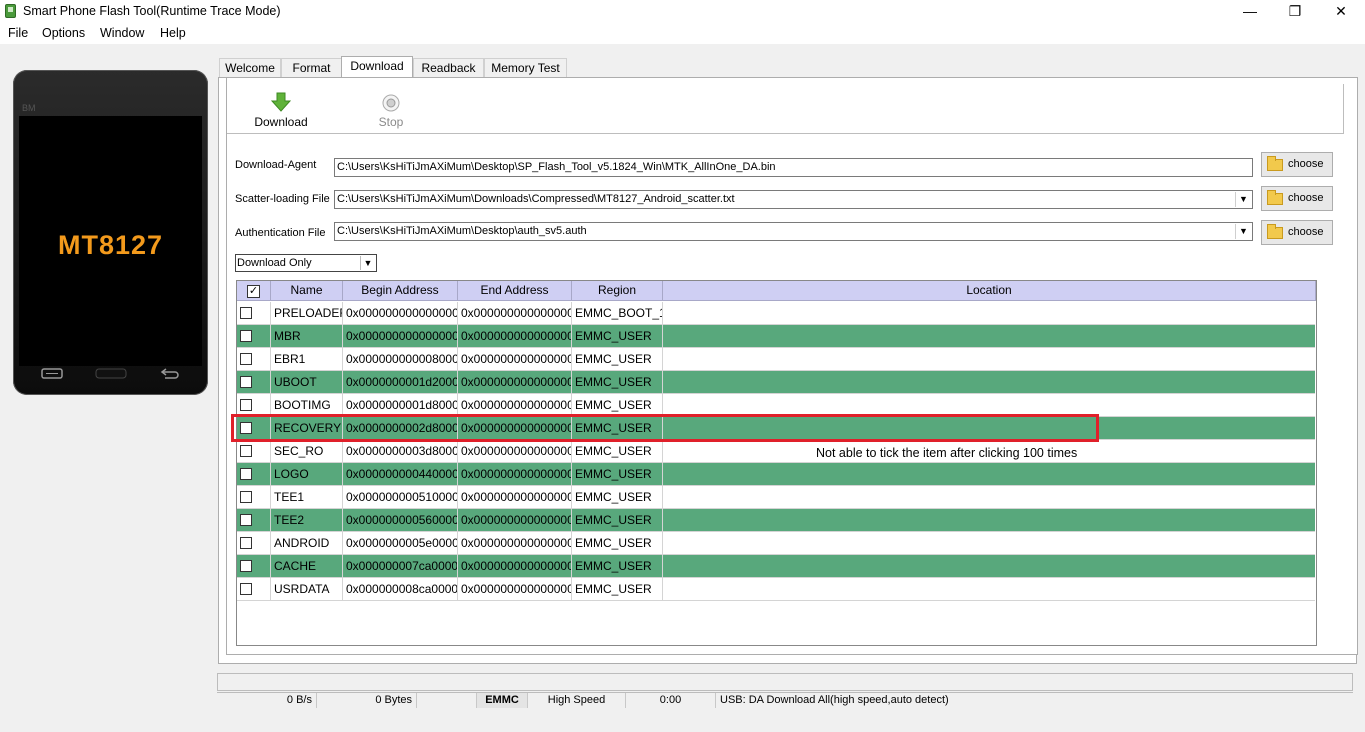 The height and width of the screenshot is (732, 1365). Describe the element at coordinates (785, 682) in the screenshot. I see `progress-bar` at that location.